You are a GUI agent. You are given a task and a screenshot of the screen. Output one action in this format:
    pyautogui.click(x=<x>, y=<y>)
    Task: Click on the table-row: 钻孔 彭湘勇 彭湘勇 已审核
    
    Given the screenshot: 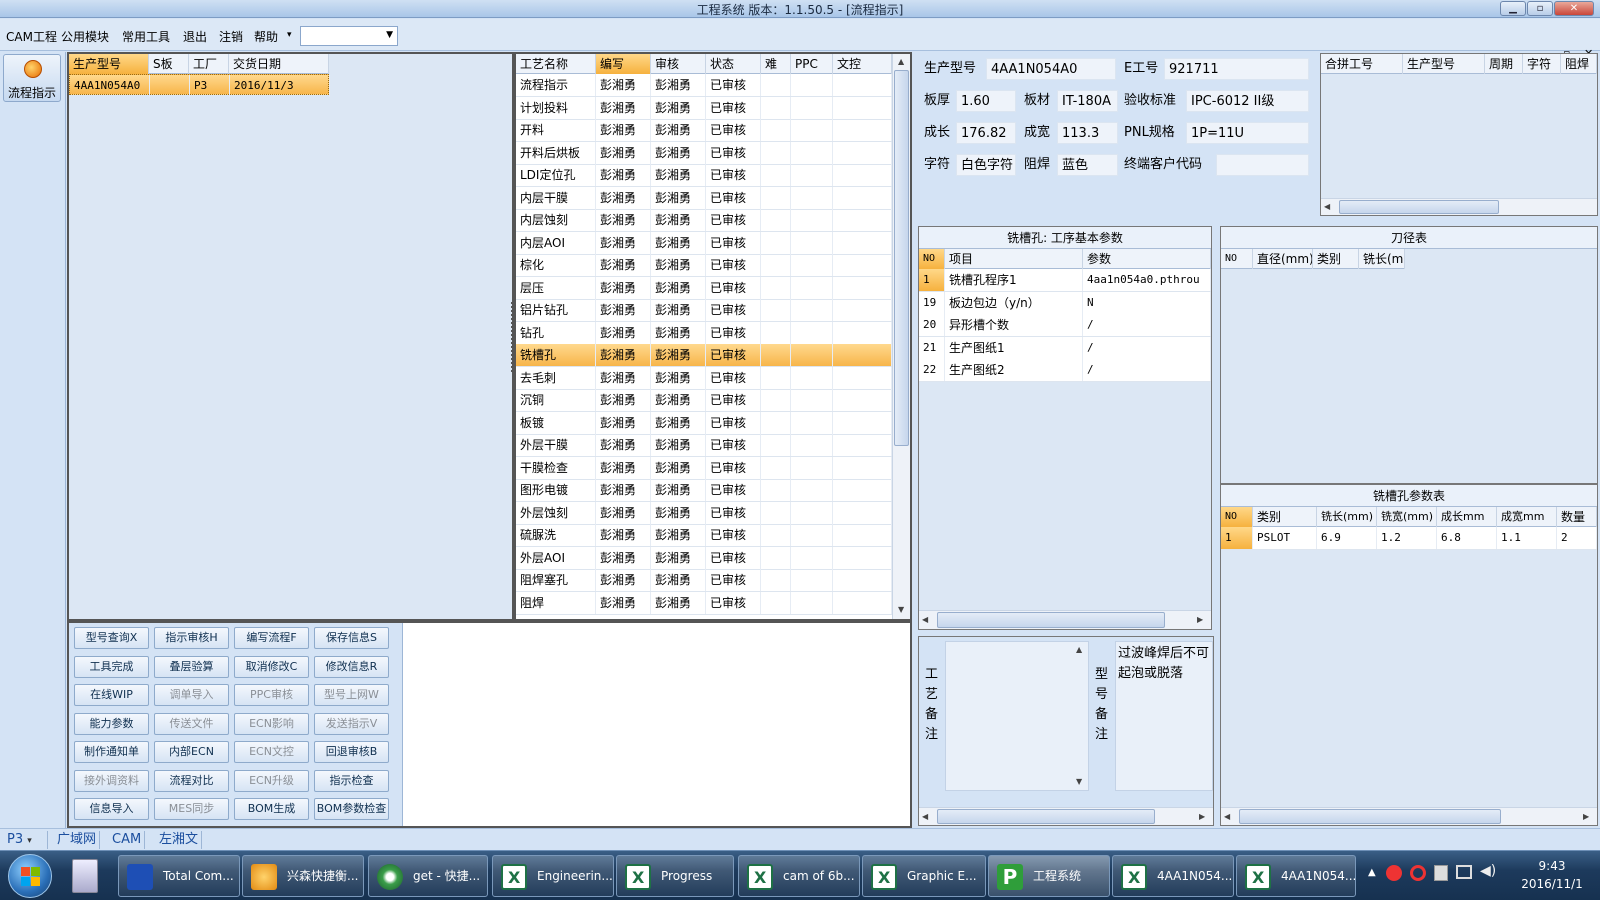 What is the action you would take?
    pyautogui.click(x=704, y=333)
    